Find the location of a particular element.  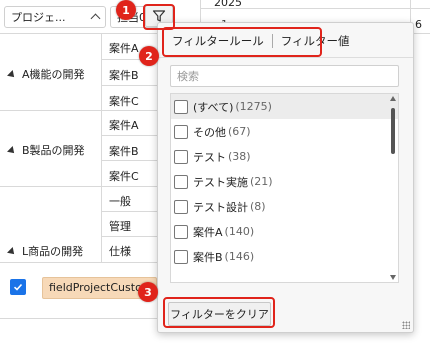

scrollbar is located at coordinates (393, 188).